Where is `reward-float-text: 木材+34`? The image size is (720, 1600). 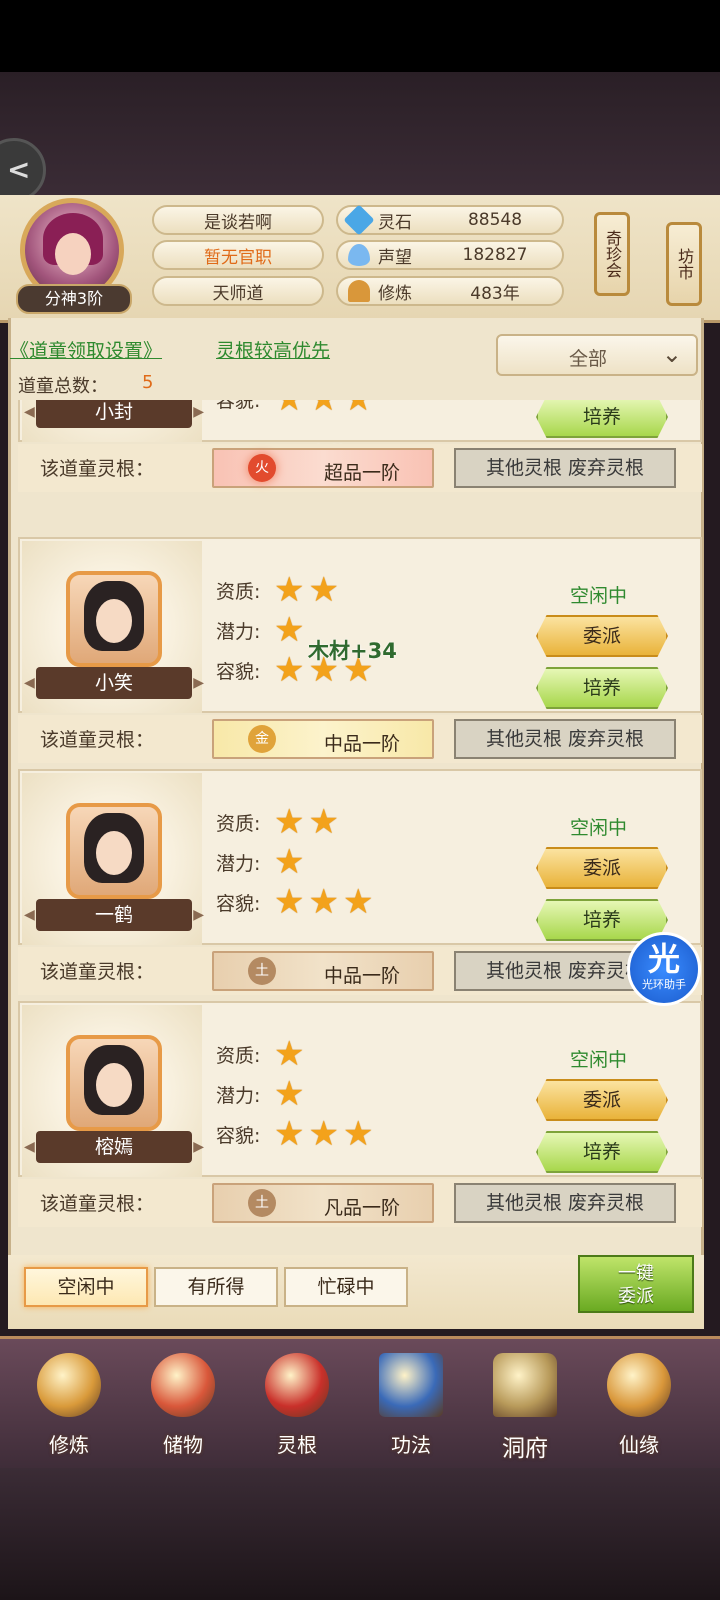 reward-float-text: 木材+34 is located at coordinates (352, 651).